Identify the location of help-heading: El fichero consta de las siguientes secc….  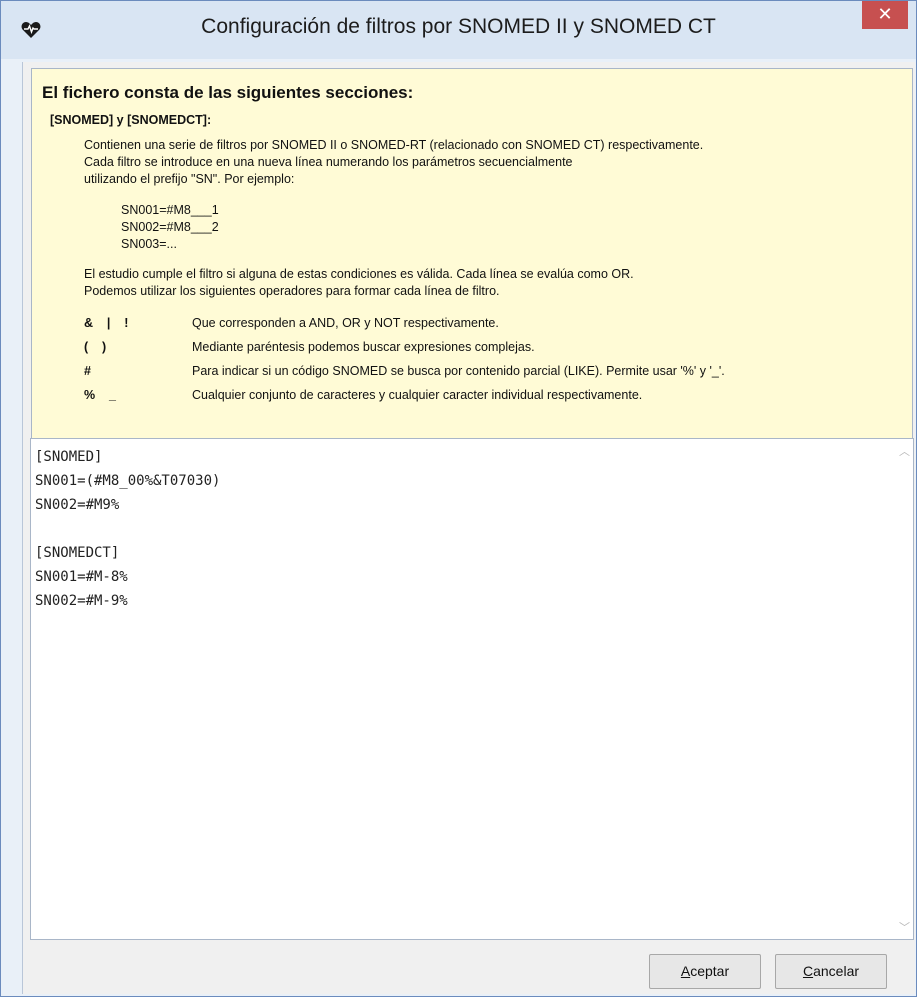
(228, 92).